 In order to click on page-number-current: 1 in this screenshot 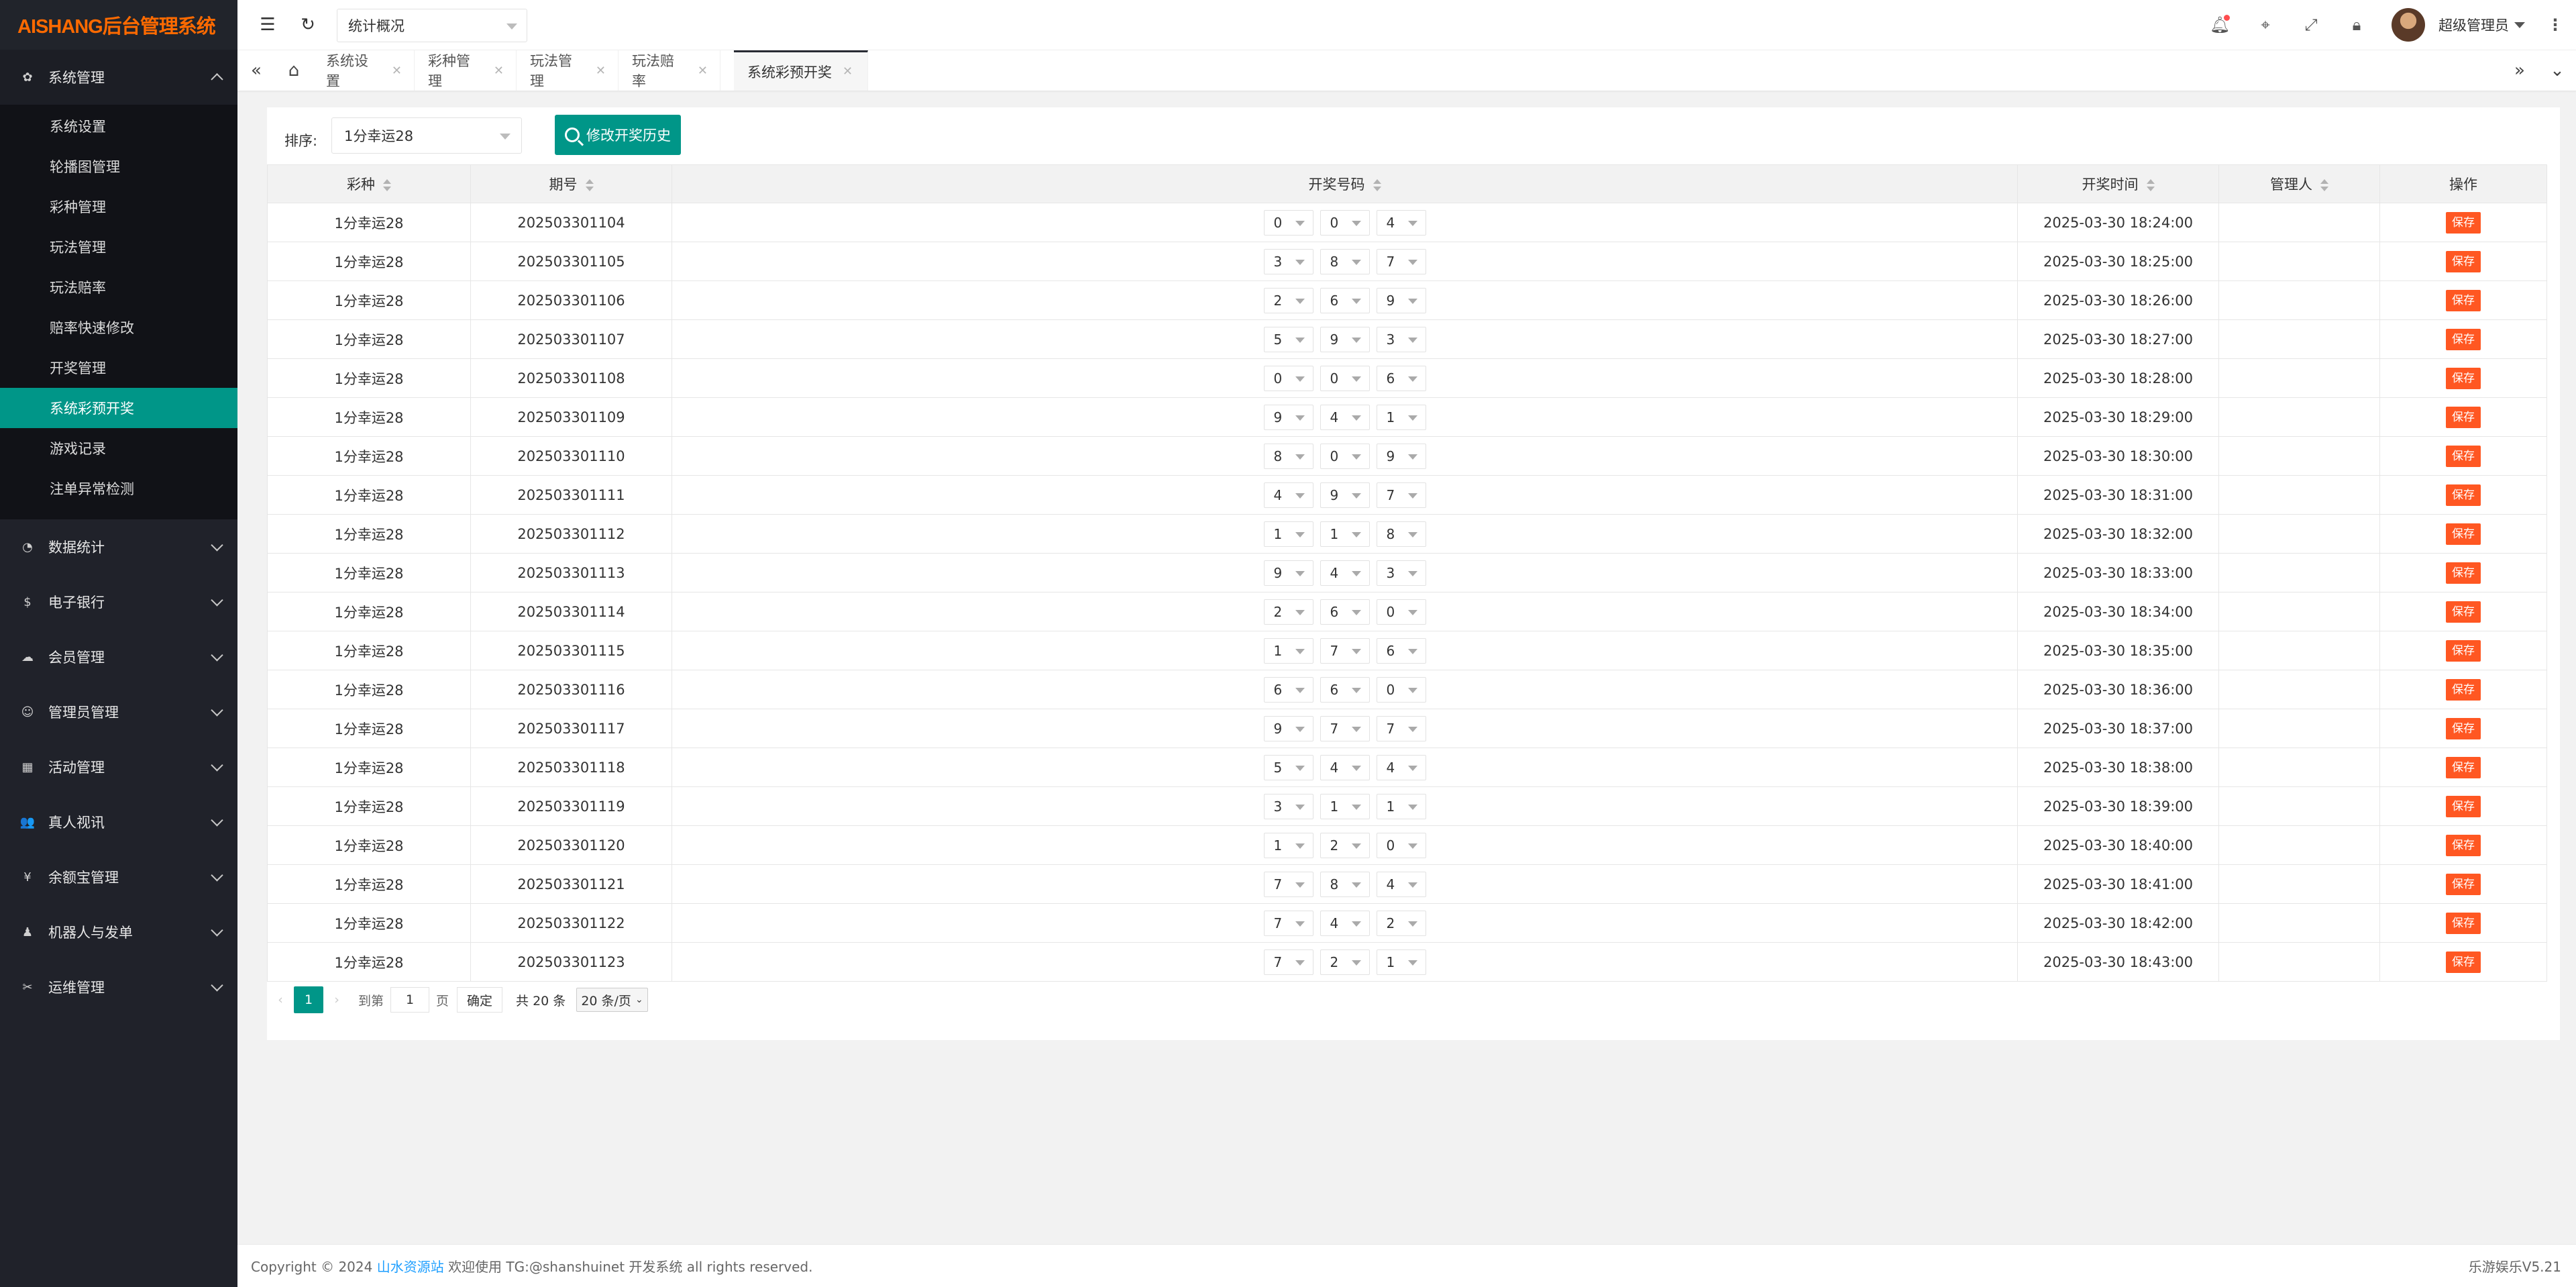, I will do `click(308, 1000)`.